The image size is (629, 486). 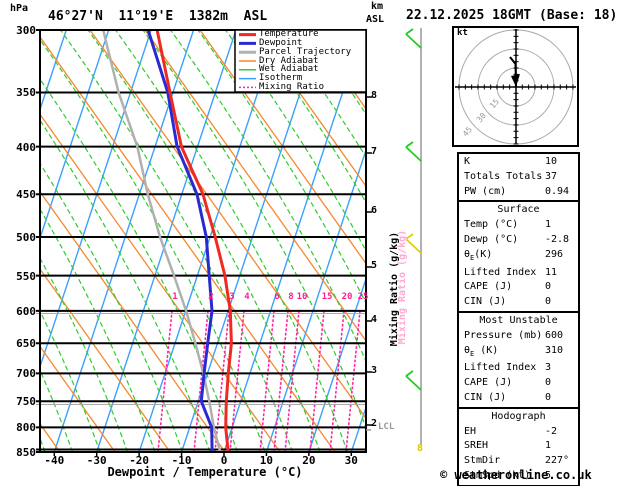 I want to click on table-row-value: 1, so click(x=548, y=446).